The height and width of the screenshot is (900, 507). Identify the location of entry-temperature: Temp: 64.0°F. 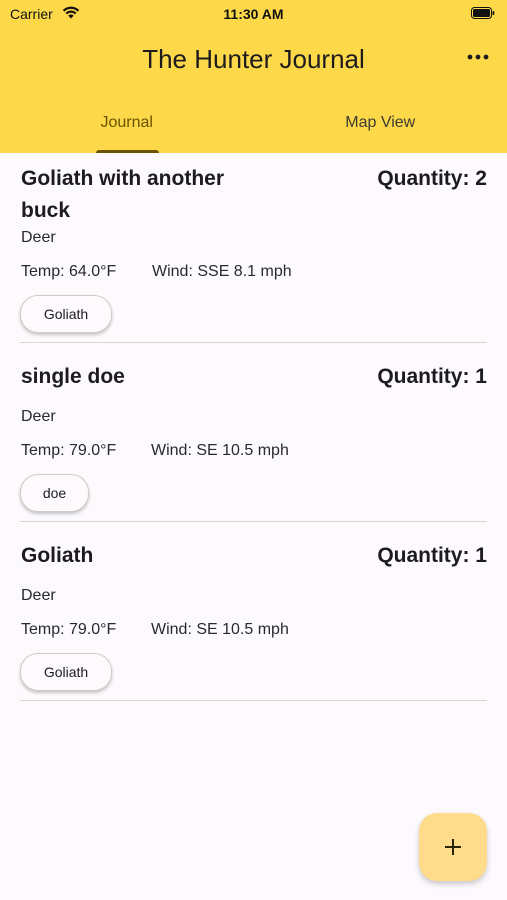
(69, 271).